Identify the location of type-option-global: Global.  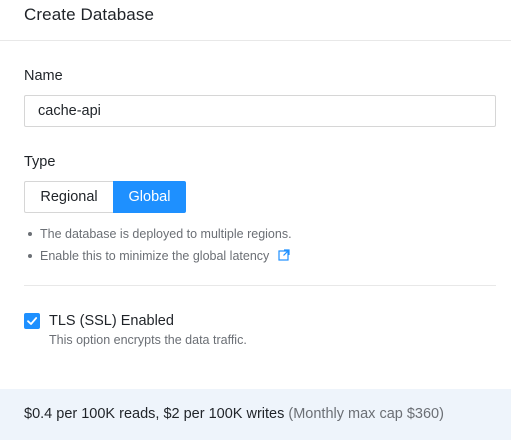
(149, 197).